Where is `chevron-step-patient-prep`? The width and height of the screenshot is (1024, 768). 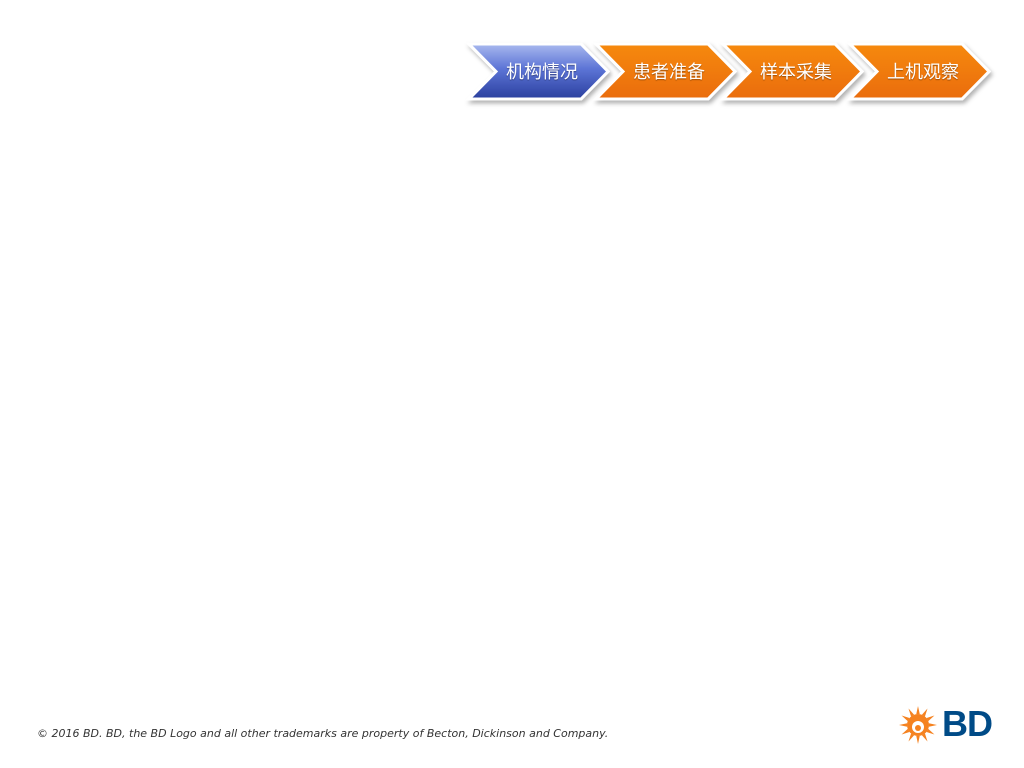
chevron-step-patient-prep is located at coordinates (665, 71).